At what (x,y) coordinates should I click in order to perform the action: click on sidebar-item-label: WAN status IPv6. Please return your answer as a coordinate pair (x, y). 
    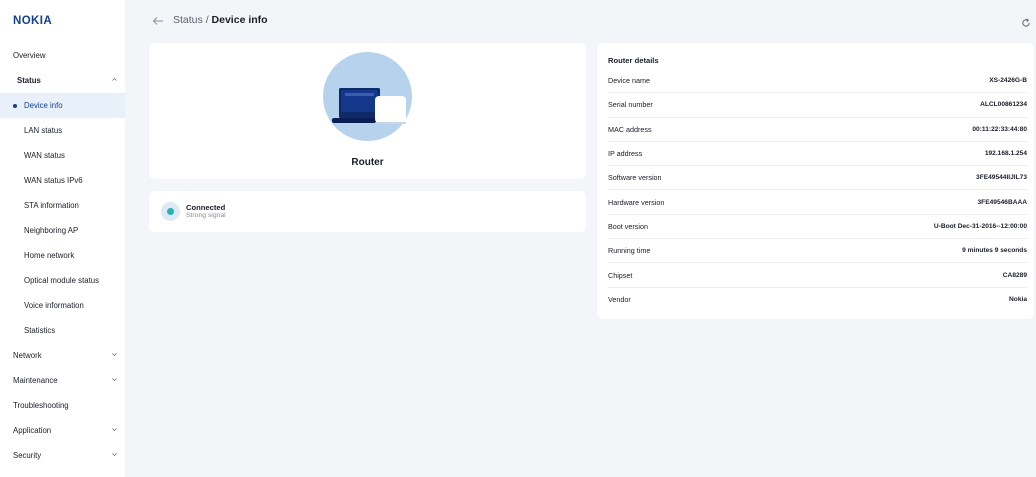
    Looking at the image, I should click on (53, 180).